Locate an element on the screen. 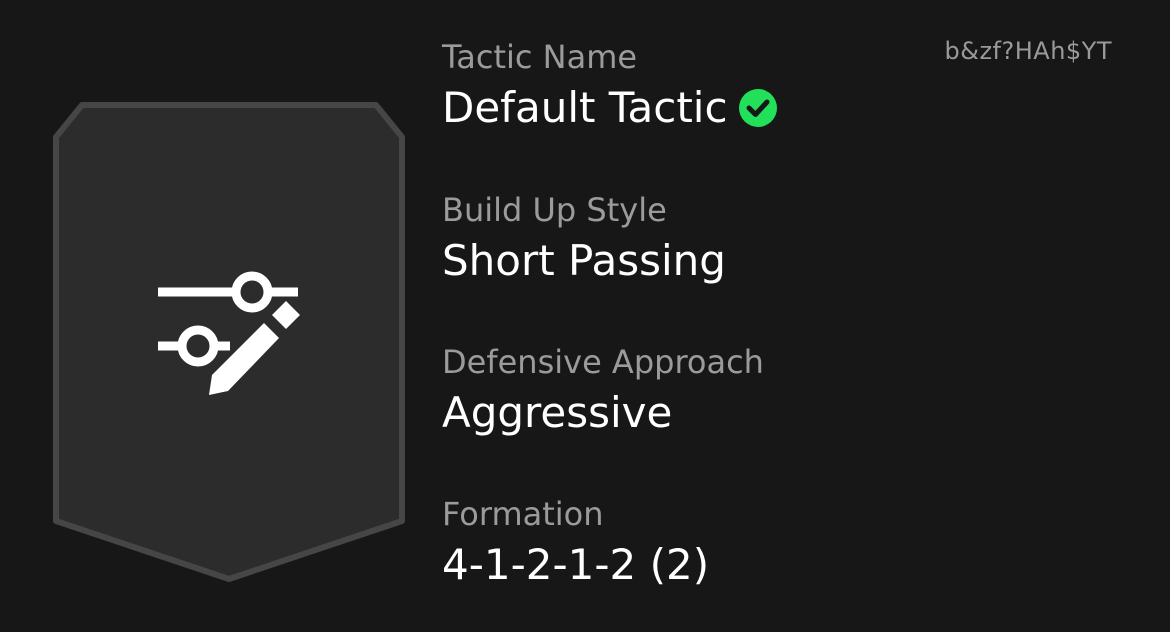  field-build-up-style: Build Up Style Short Passing is located at coordinates (584, 239).